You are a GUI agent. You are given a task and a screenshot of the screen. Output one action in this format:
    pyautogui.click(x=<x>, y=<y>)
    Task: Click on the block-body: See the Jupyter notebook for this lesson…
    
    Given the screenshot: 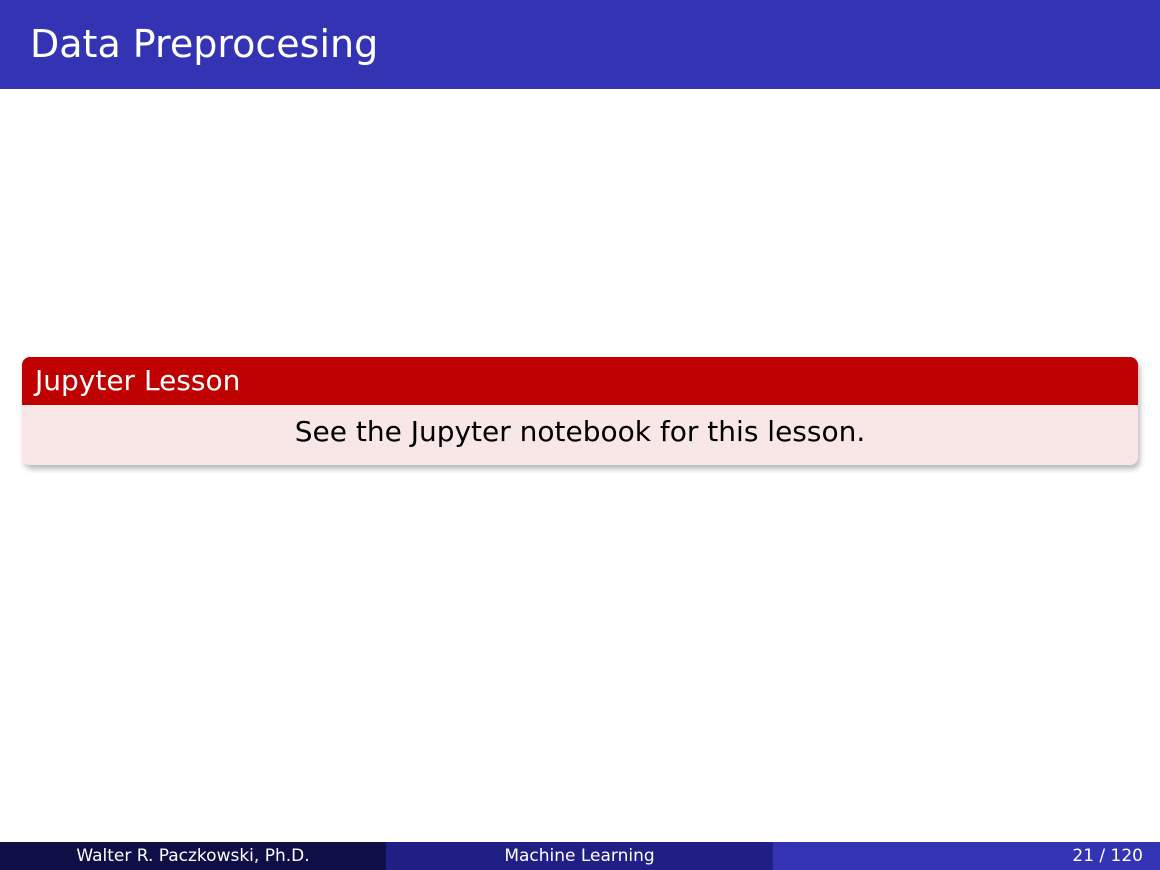 What is the action you would take?
    pyautogui.click(x=580, y=435)
    